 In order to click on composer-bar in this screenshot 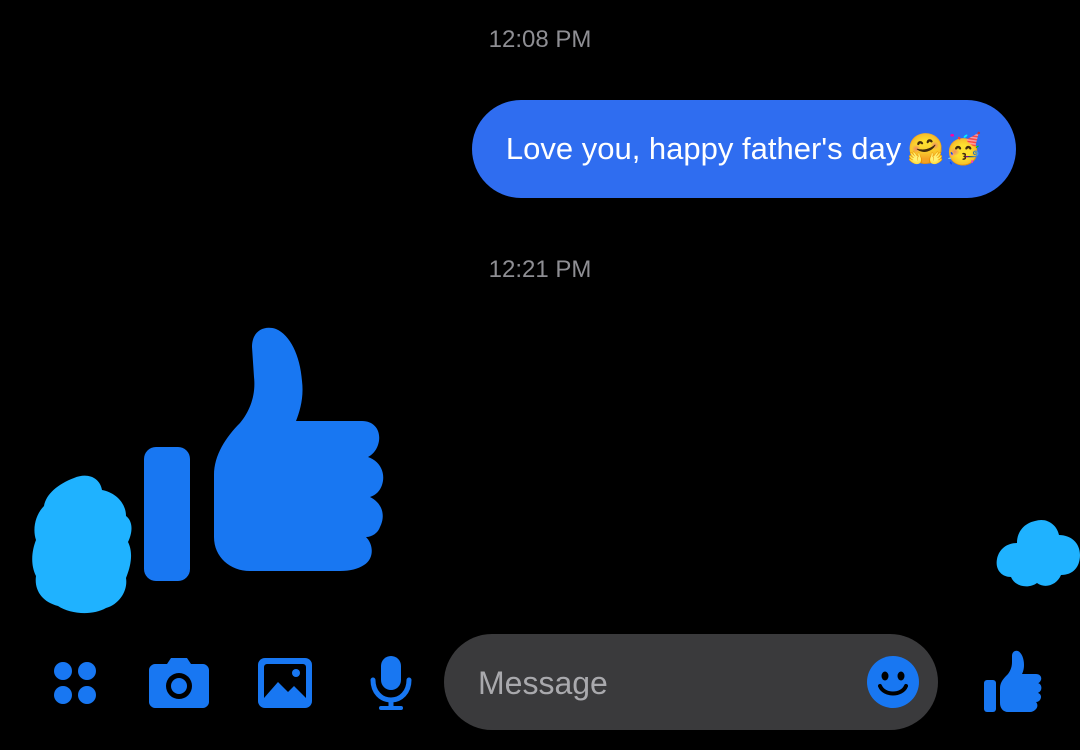, I will do `click(540, 685)`.